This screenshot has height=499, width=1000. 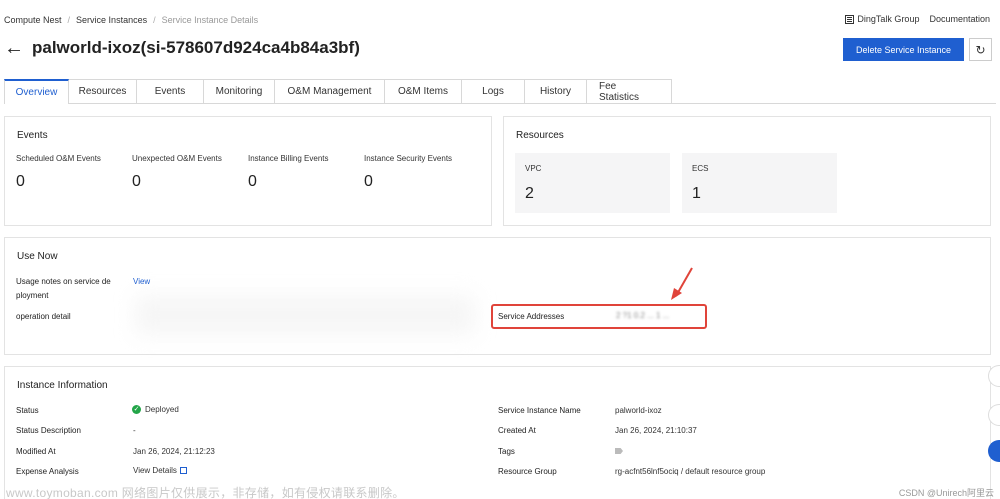 What do you see at coordinates (32, 135) in the screenshot?
I see `events-title: Events` at bounding box center [32, 135].